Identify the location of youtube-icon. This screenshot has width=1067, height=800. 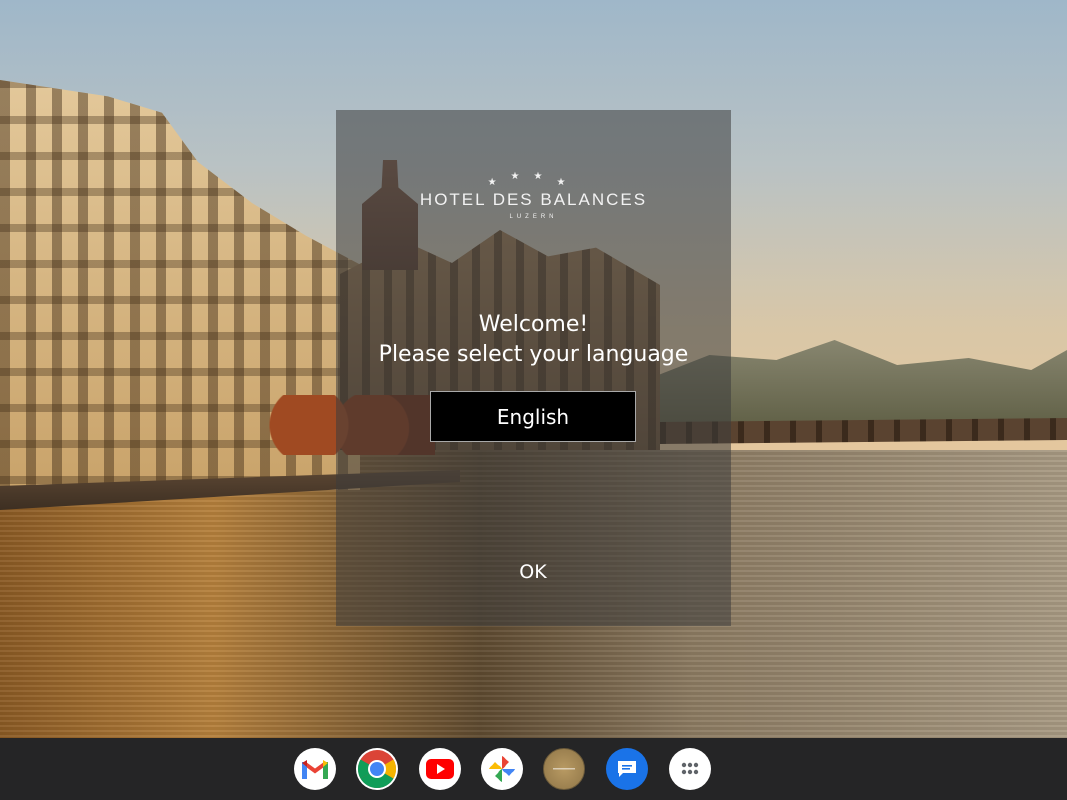
(440, 769).